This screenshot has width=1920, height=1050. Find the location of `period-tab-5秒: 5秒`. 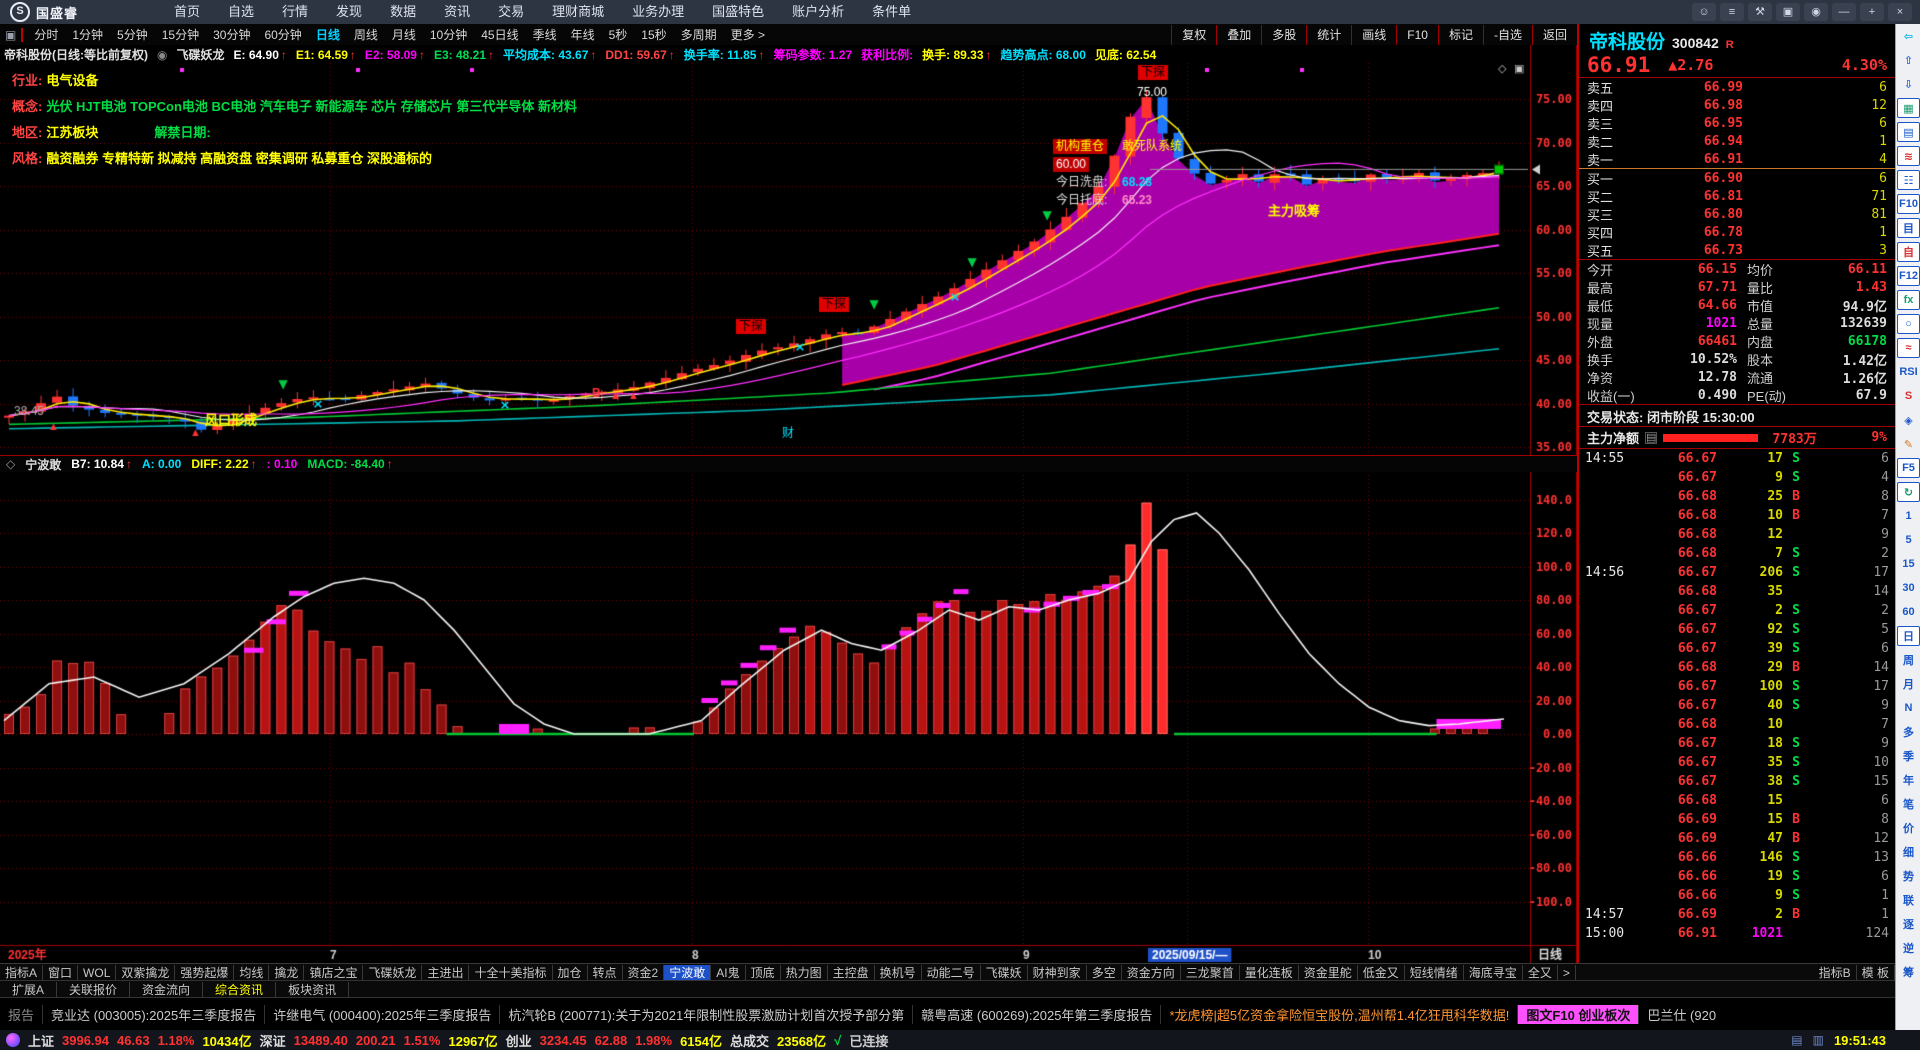

period-tab-5秒: 5秒 is located at coordinates (618, 35).